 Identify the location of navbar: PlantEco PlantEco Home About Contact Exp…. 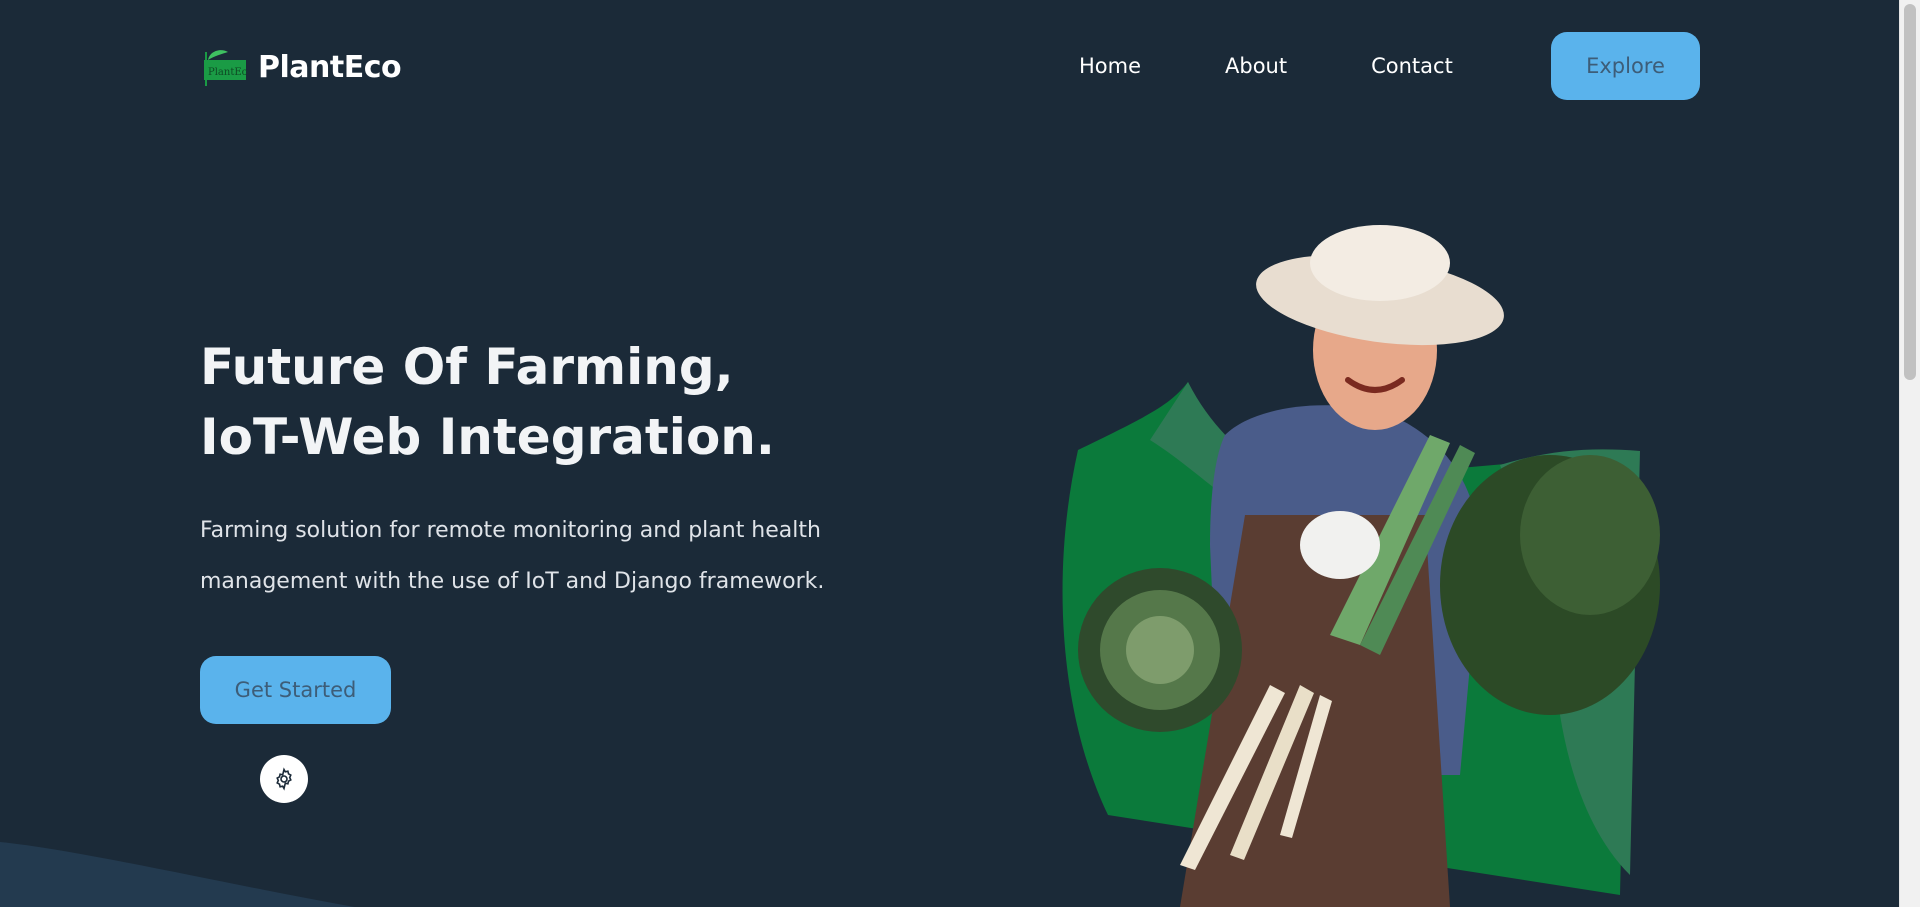
(950, 66).